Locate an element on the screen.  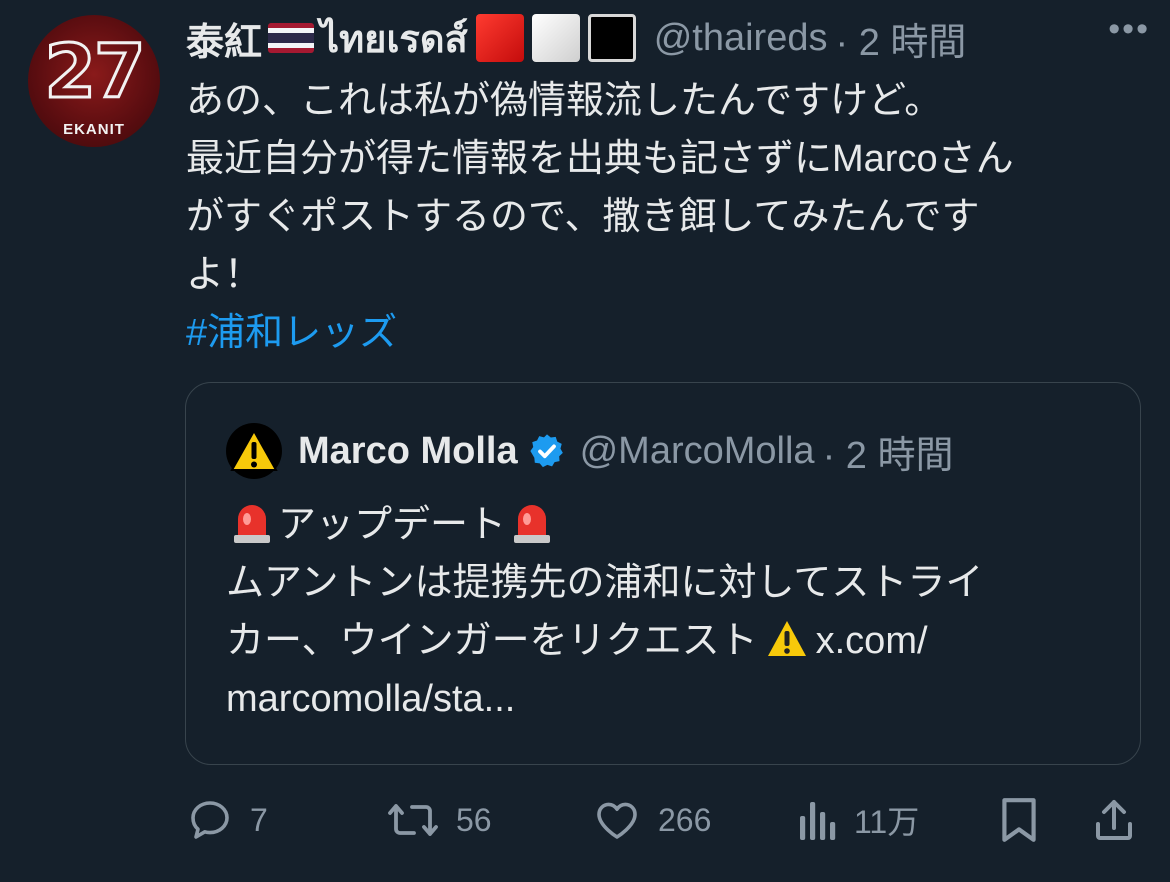
verified-icon is located at coordinates (546, 451).